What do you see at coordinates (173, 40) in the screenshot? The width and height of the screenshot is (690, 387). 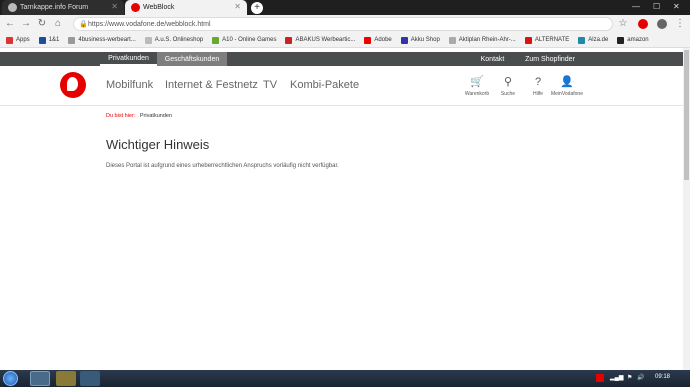 I see `bookmark-aus-onlineshop: A.u.S. Onlineshop` at bounding box center [173, 40].